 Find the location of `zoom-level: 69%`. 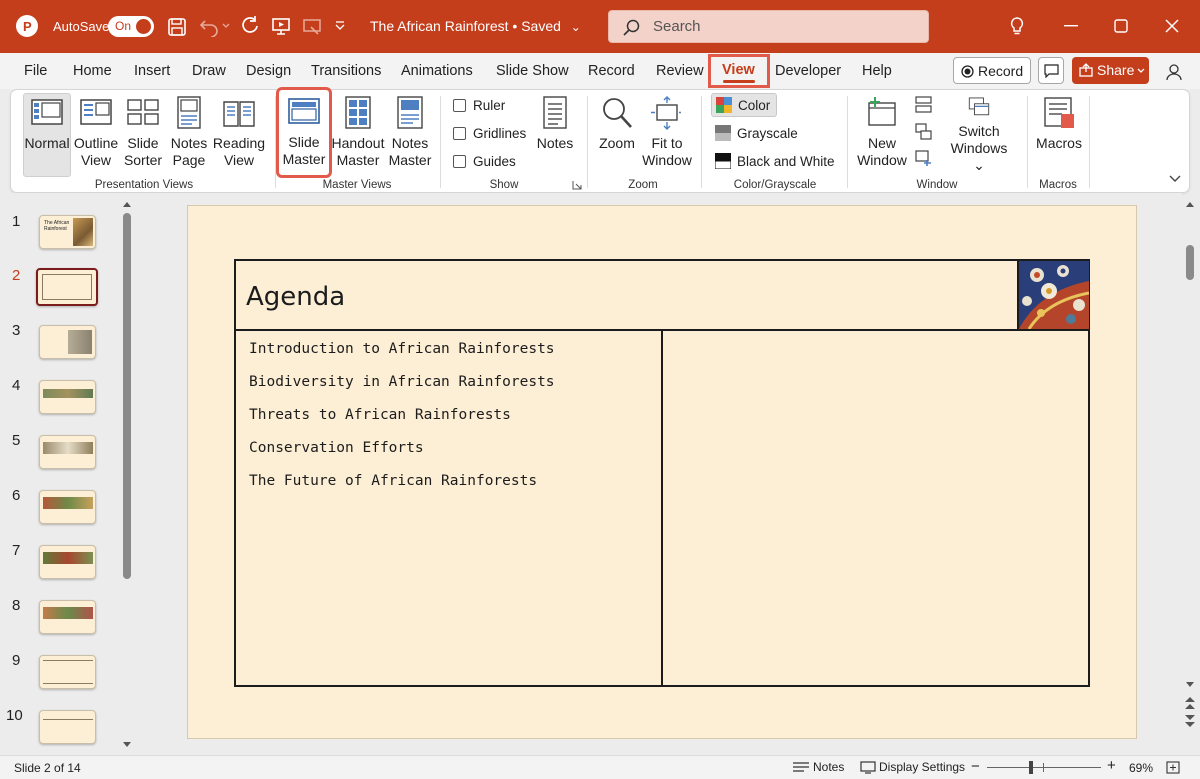

zoom-level: 69% is located at coordinates (1141, 768).